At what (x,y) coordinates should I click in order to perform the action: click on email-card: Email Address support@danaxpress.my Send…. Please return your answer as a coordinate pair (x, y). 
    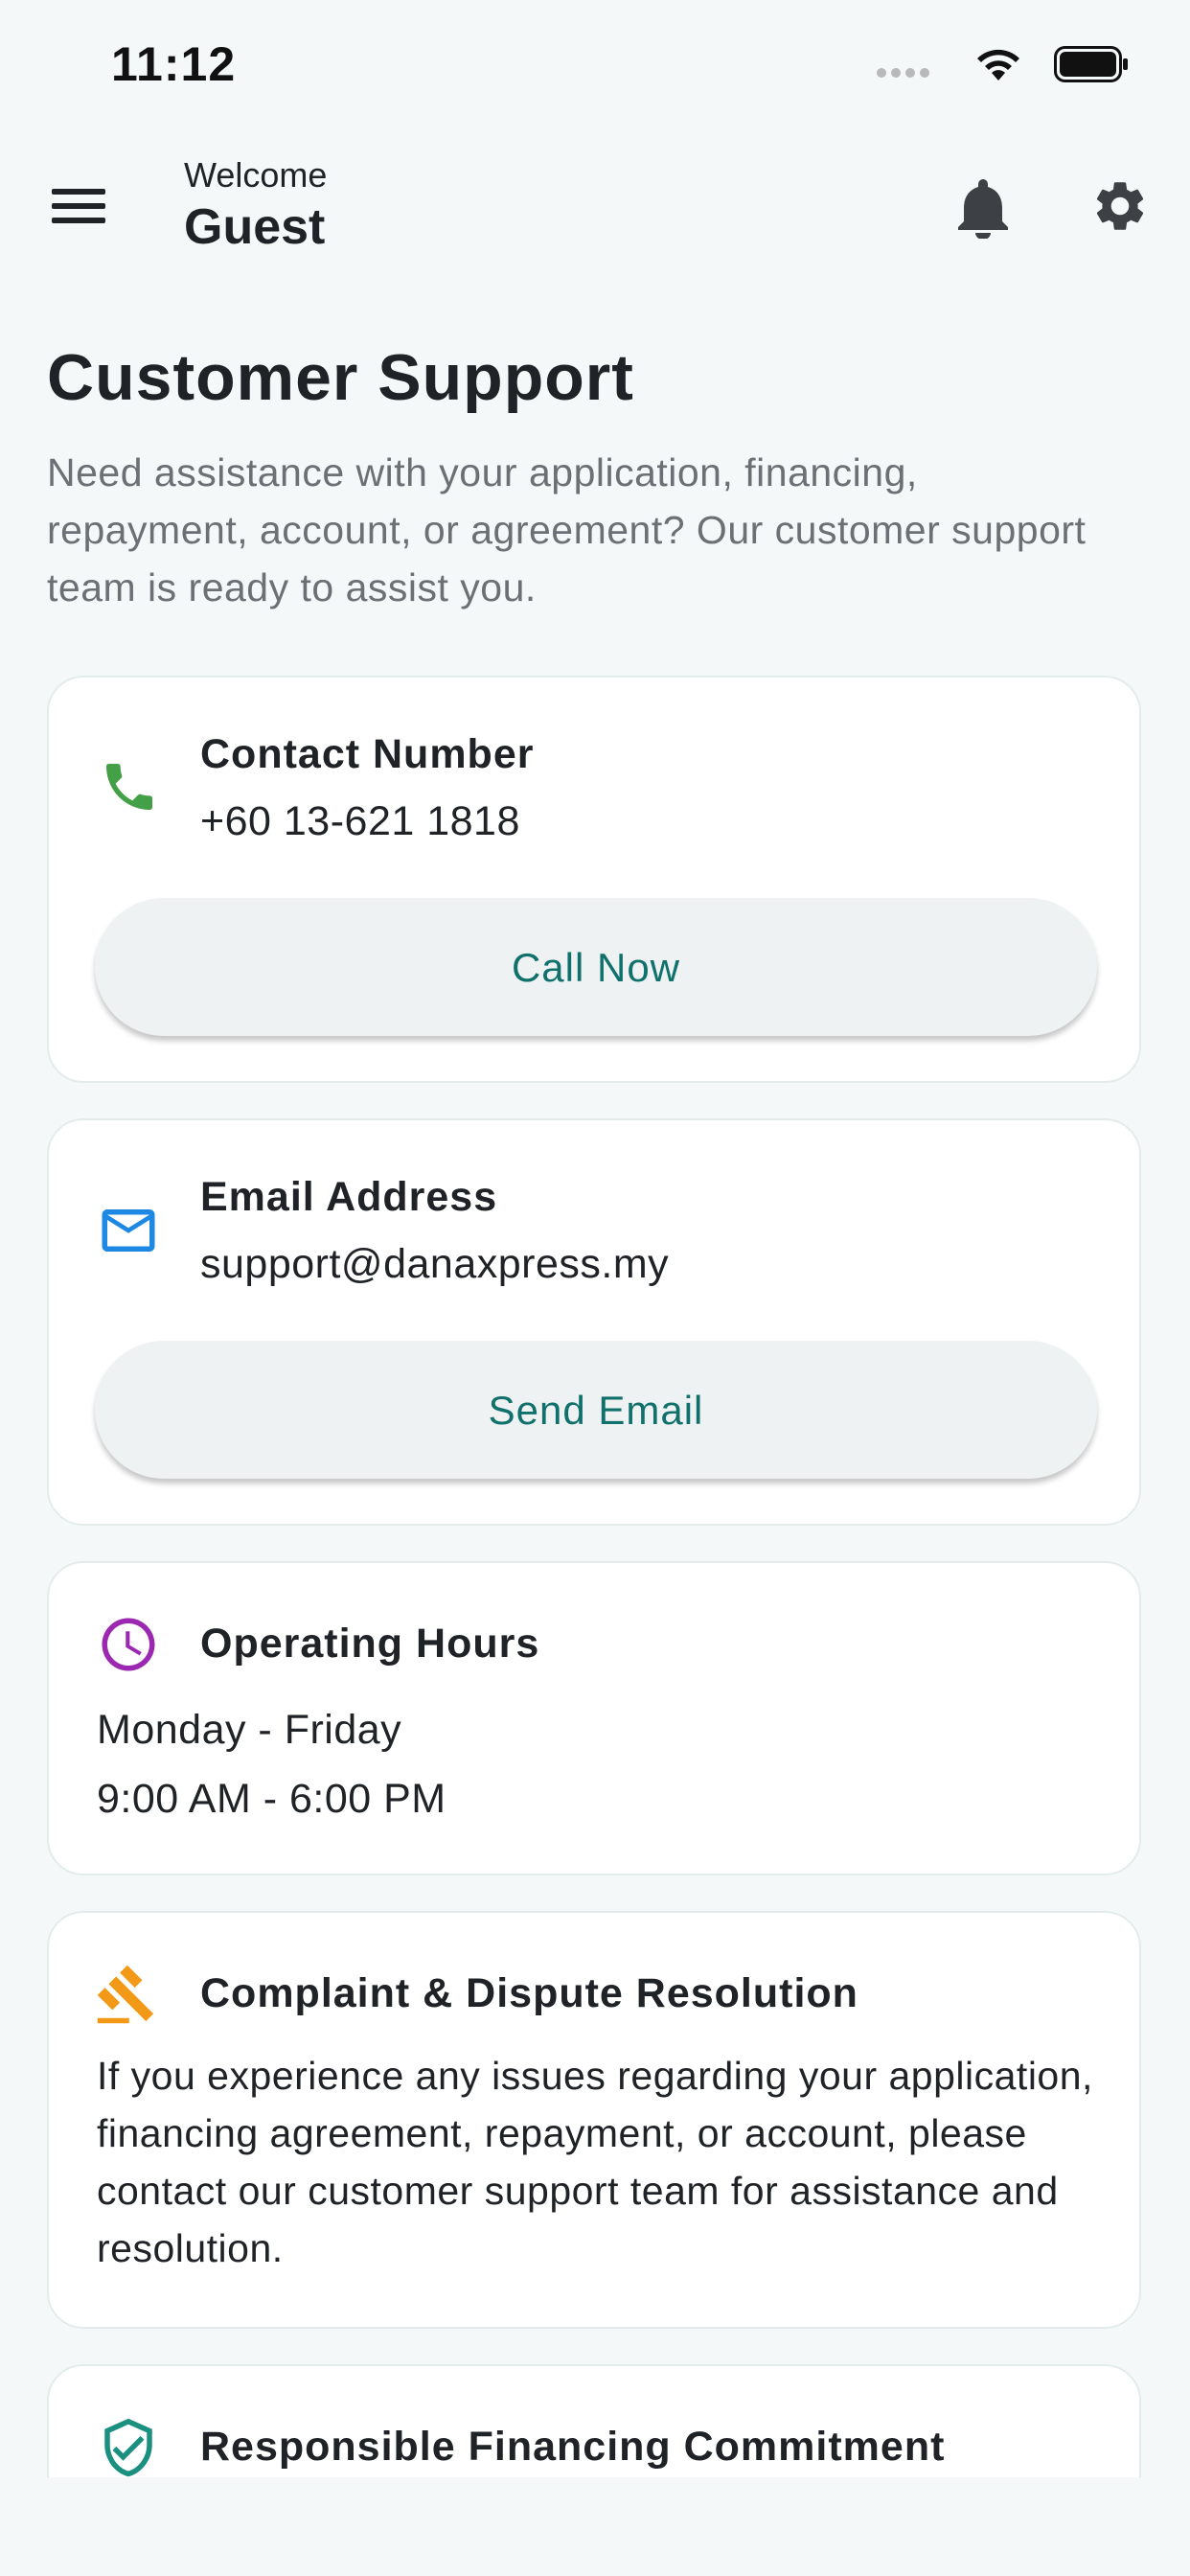
    Looking at the image, I should click on (594, 1322).